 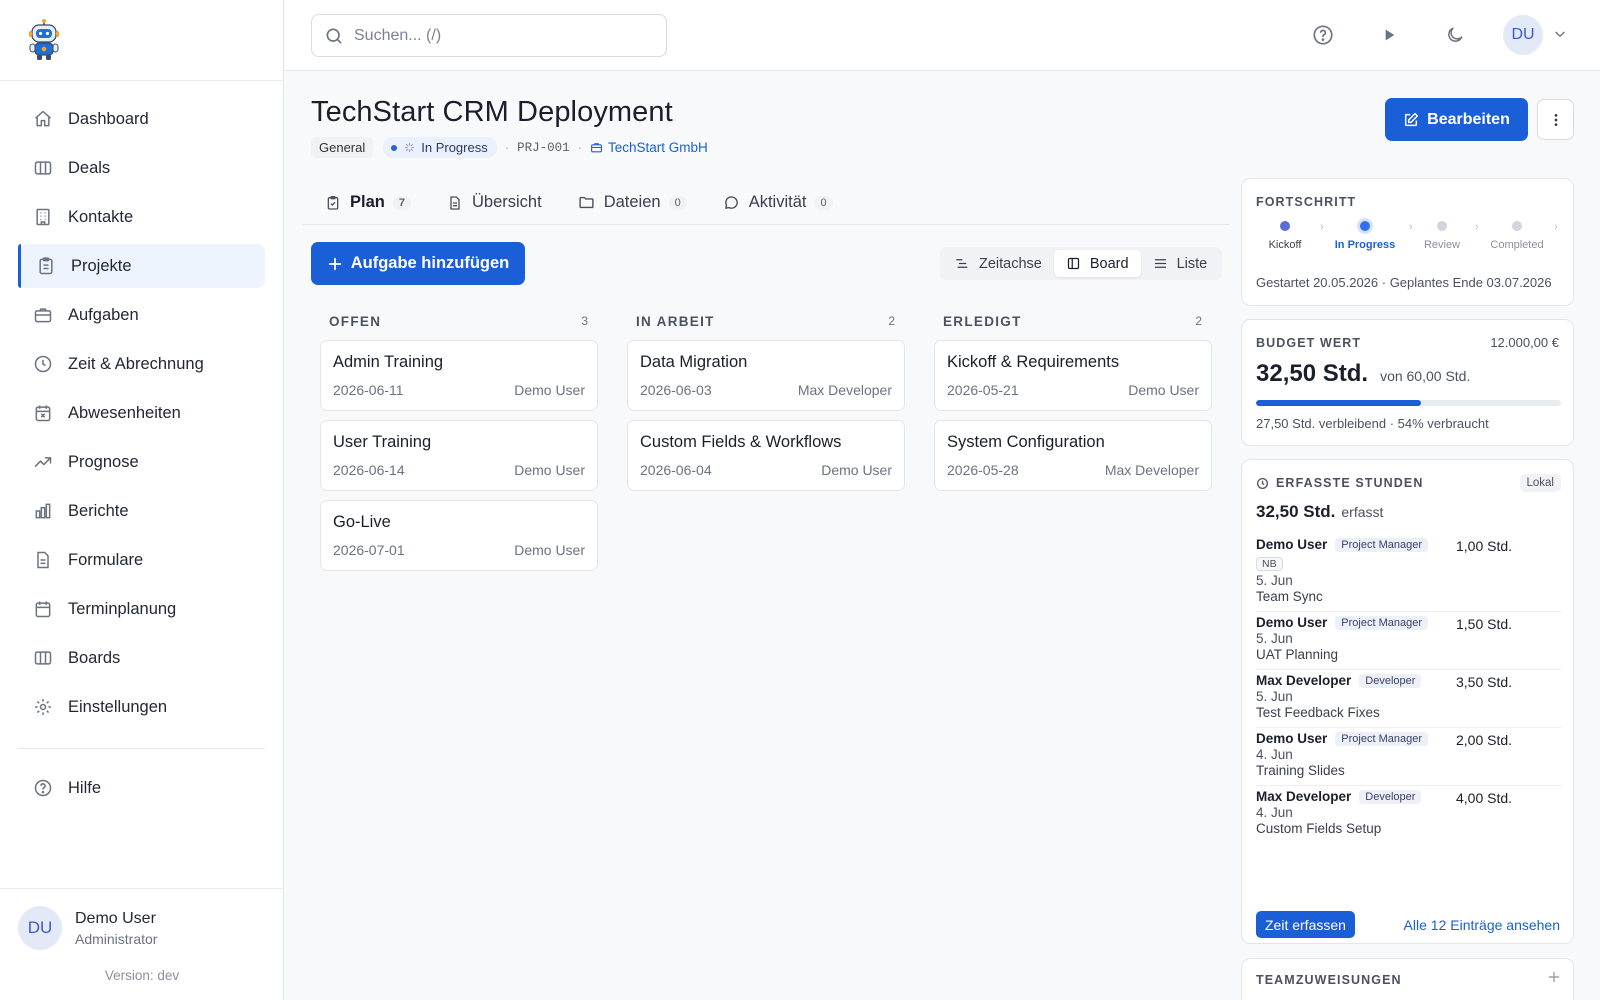 What do you see at coordinates (1073, 321) in the screenshot?
I see `column-header: ERLEDIGT 2` at bounding box center [1073, 321].